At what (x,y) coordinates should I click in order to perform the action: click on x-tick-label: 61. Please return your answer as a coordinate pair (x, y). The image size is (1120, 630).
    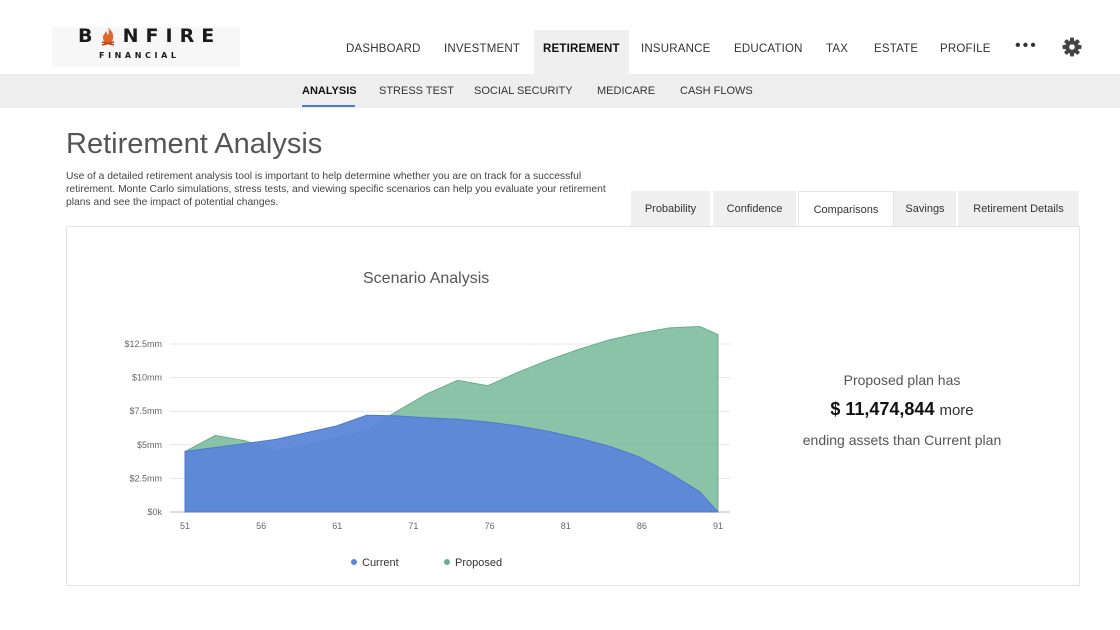
    Looking at the image, I should click on (337, 526).